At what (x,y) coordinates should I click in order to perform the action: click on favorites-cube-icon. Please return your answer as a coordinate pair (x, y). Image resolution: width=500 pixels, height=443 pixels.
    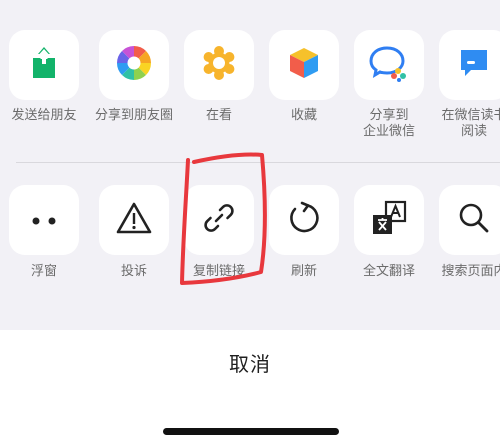
    Looking at the image, I should click on (304, 65).